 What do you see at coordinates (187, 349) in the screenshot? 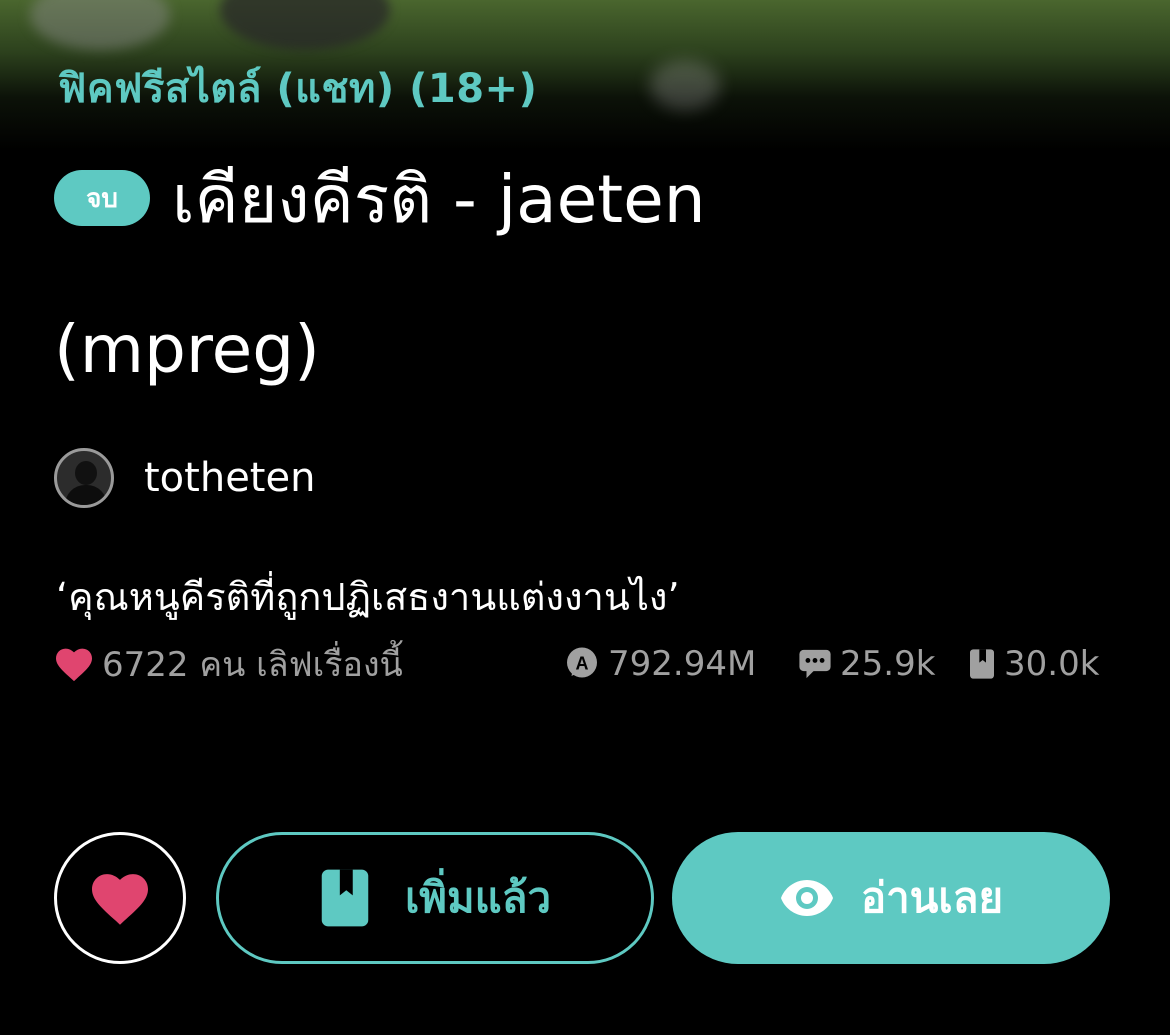
I see `story-title-line2: (mpreg)` at bounding box center [187, 349].